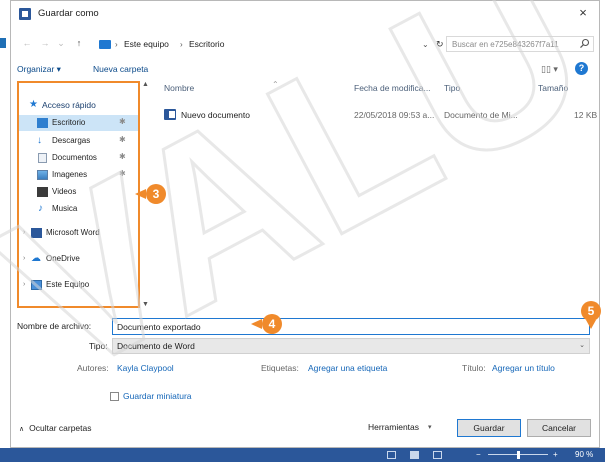  What do you see at coordinates (591, 311) in the screenshot?
I see `callout-5: 5` at bounding box center [591, 311].